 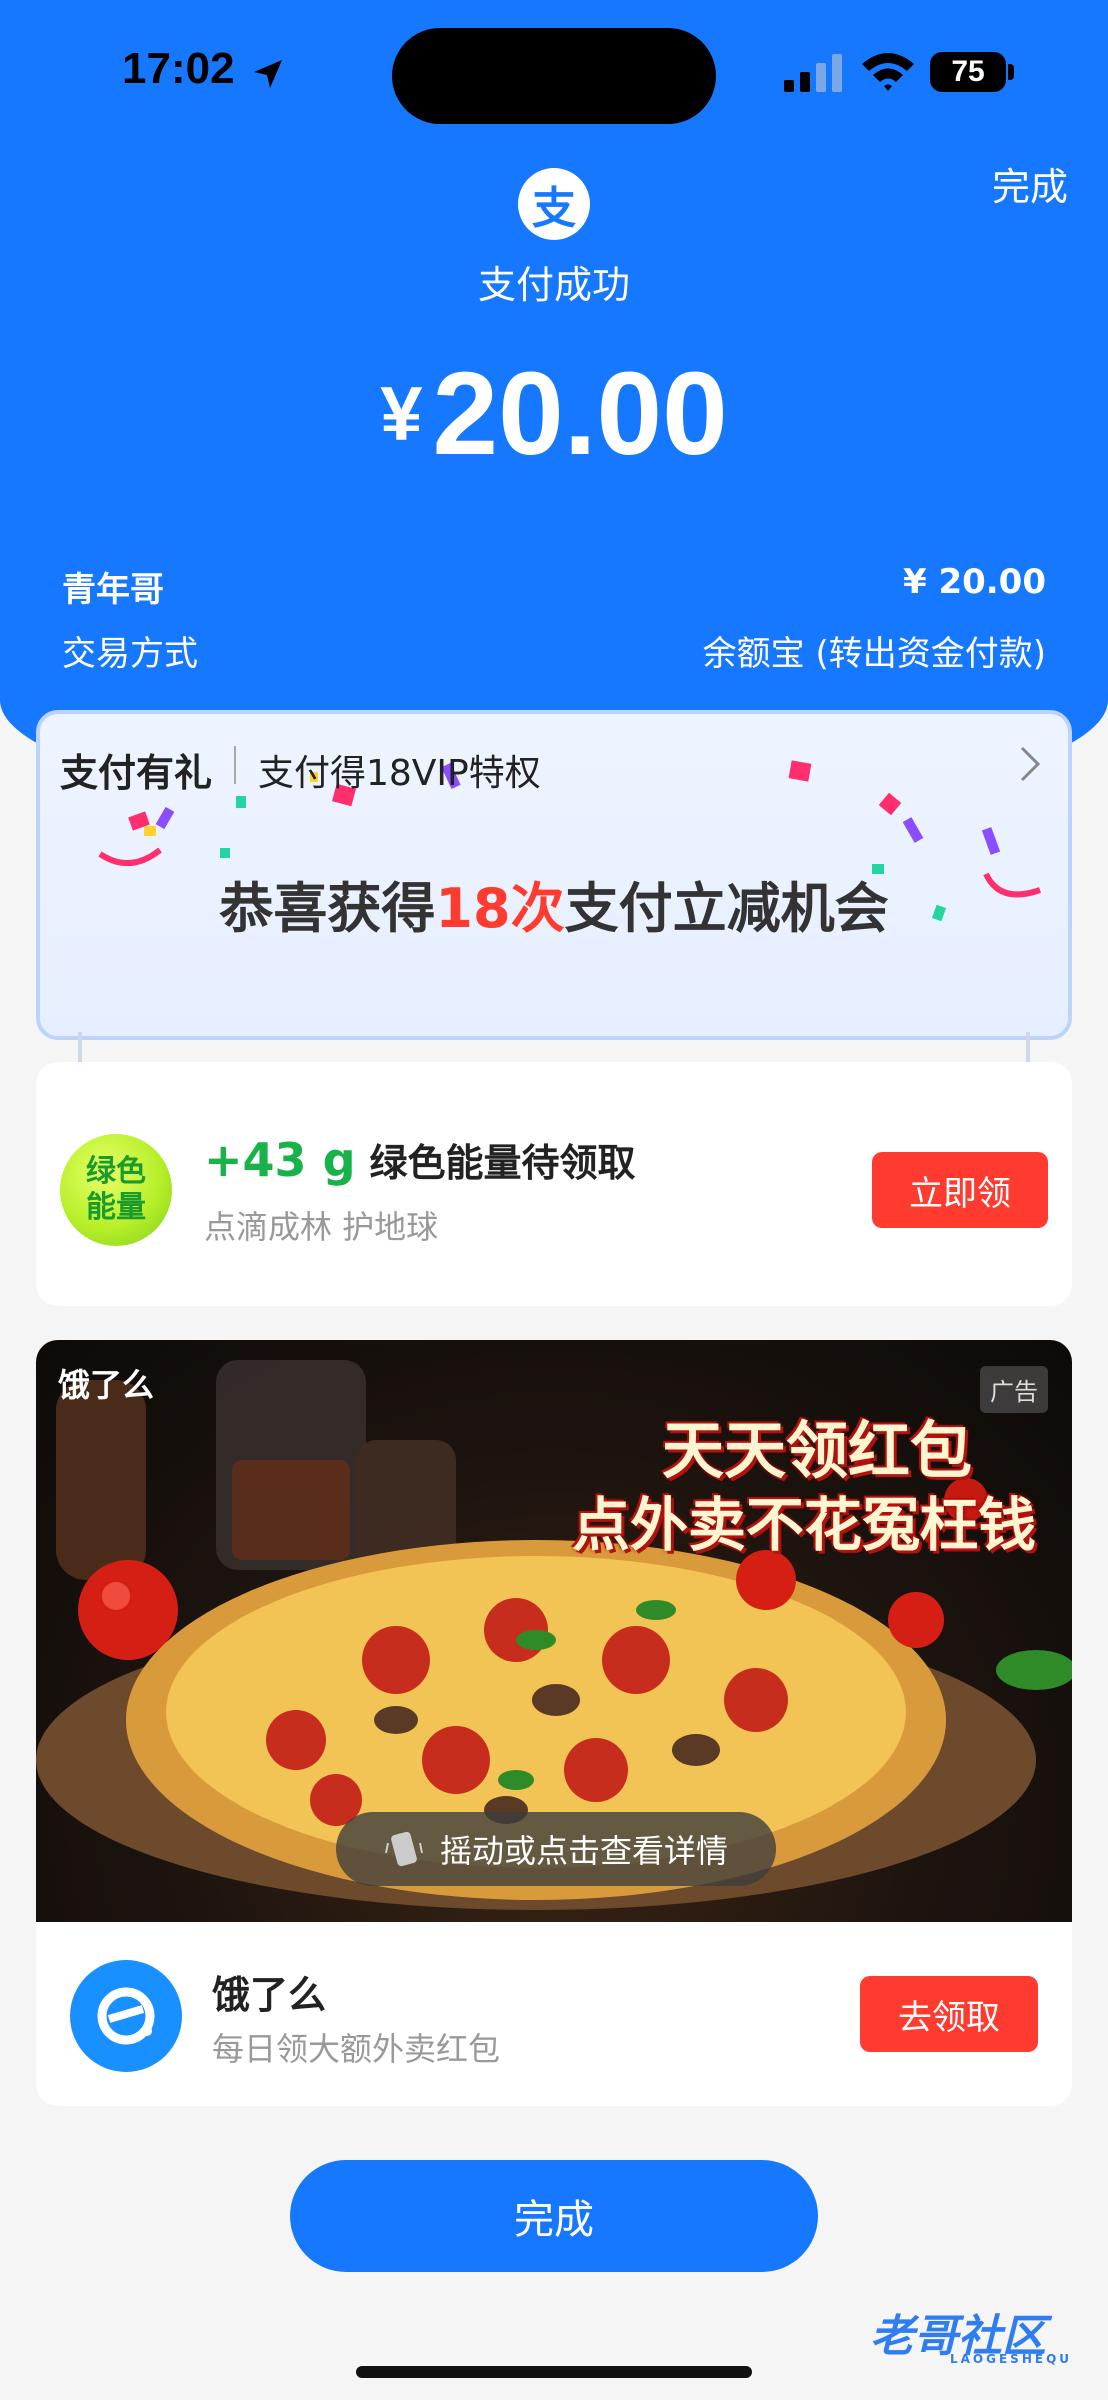 What do you see at coordinates (321, 1227) in the screenshot?
I see `energy-subtitle: 点滴成林 护地球` at bounding box center [321, 1227].